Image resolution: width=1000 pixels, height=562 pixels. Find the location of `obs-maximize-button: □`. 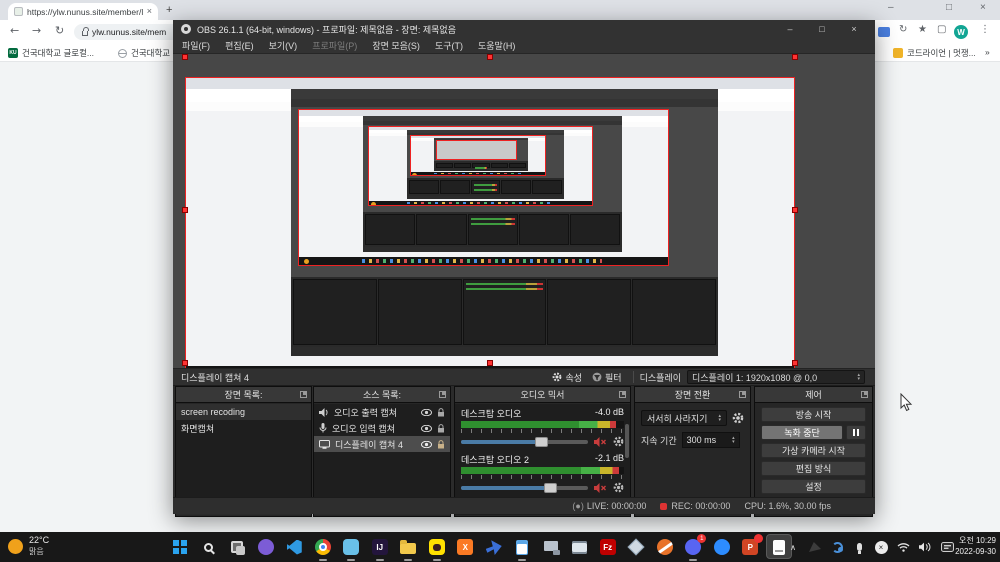

obs-maximize-button: □ is located at coordinates (822, 29).